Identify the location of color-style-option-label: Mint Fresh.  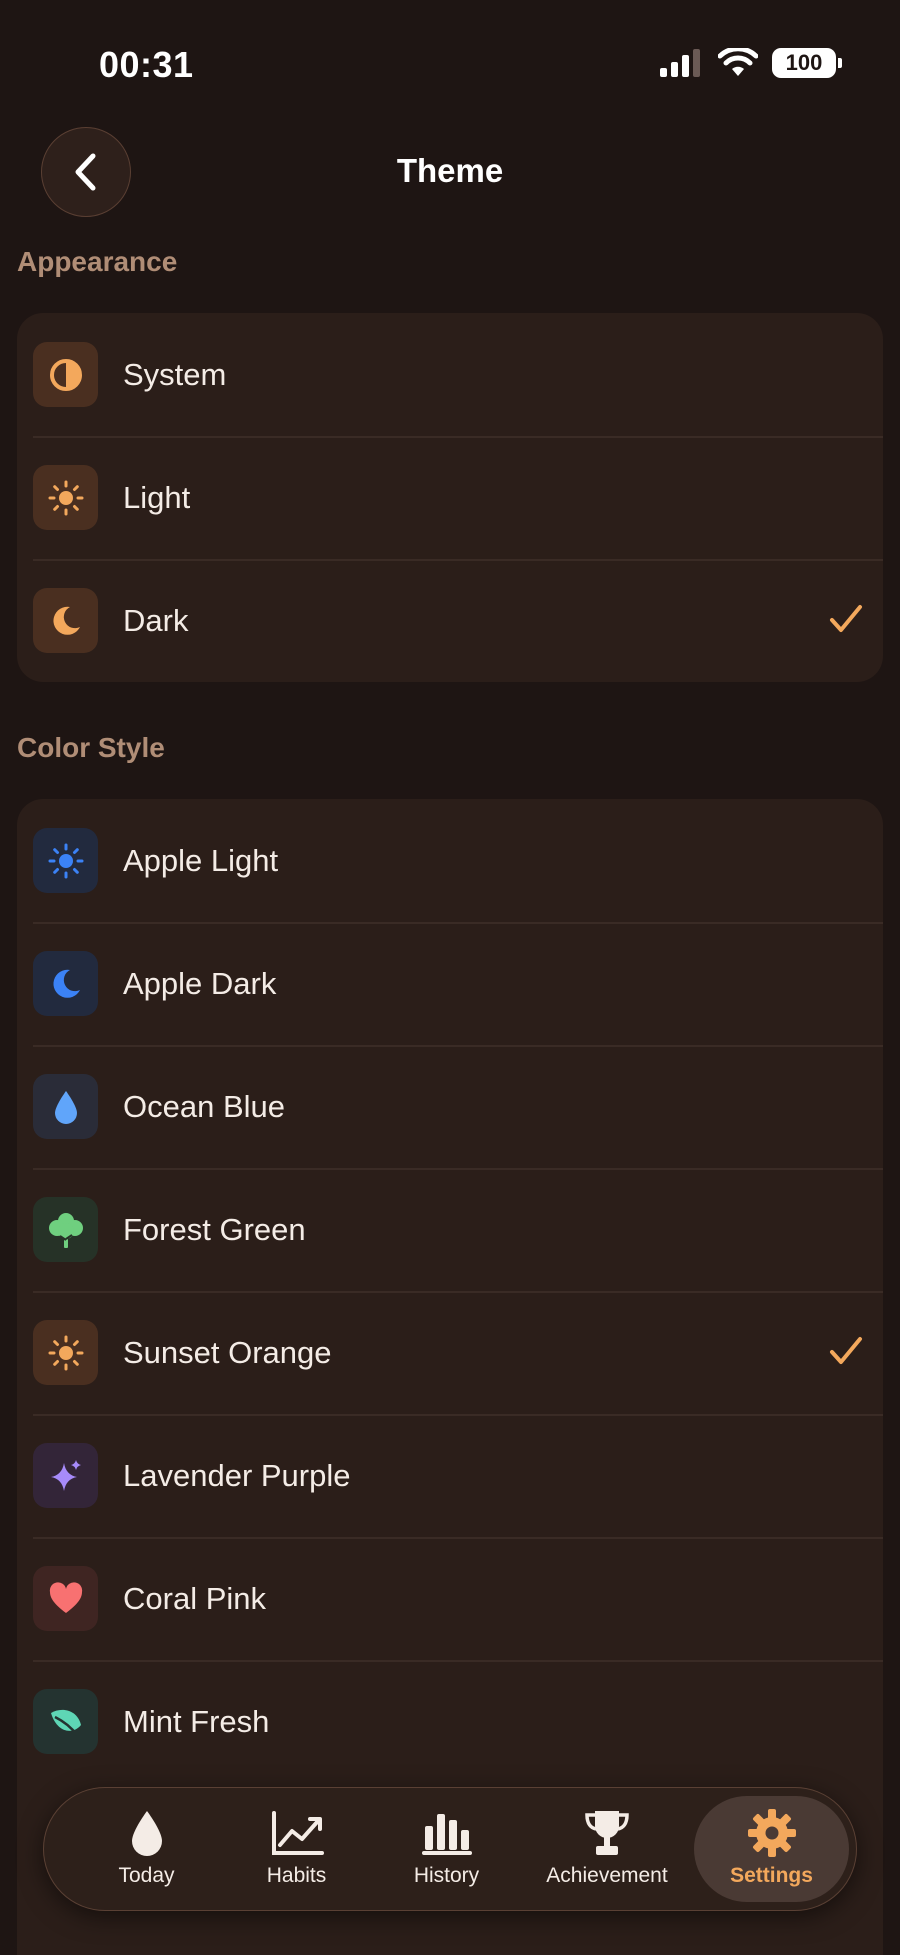
(196, 1721).